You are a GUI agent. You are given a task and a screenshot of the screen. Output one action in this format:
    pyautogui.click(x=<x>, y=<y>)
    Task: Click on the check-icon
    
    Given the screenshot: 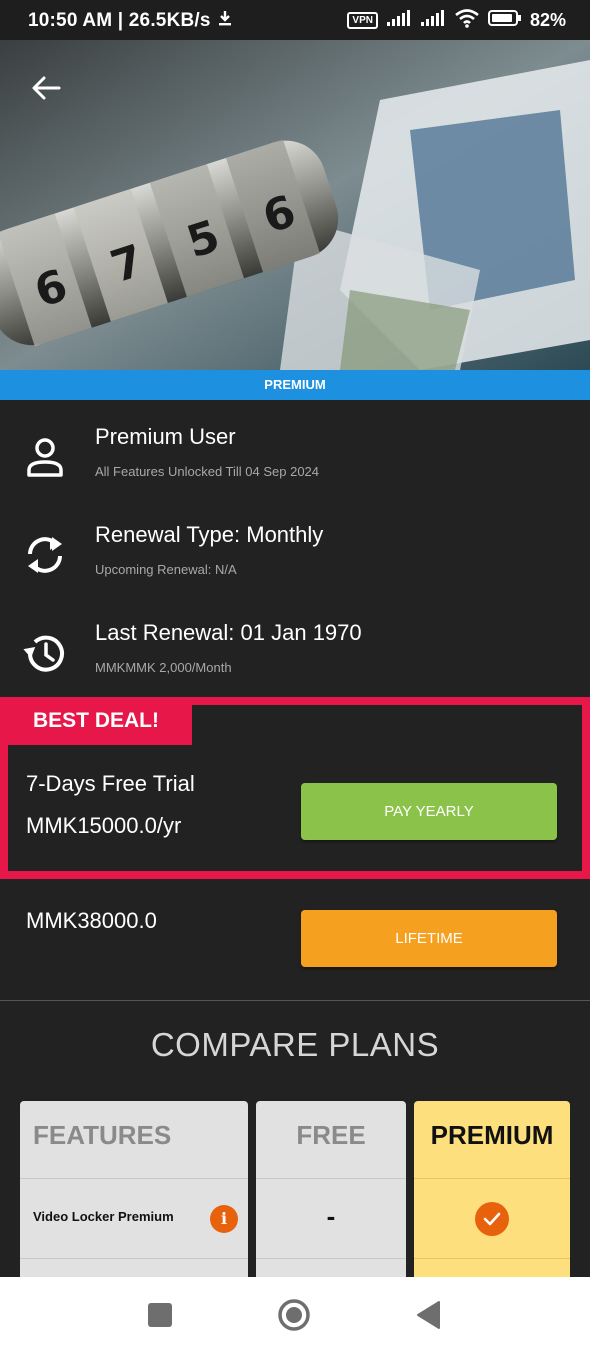 What is the action you would take?
    pyautogui.click(x=492, y=1219)
    